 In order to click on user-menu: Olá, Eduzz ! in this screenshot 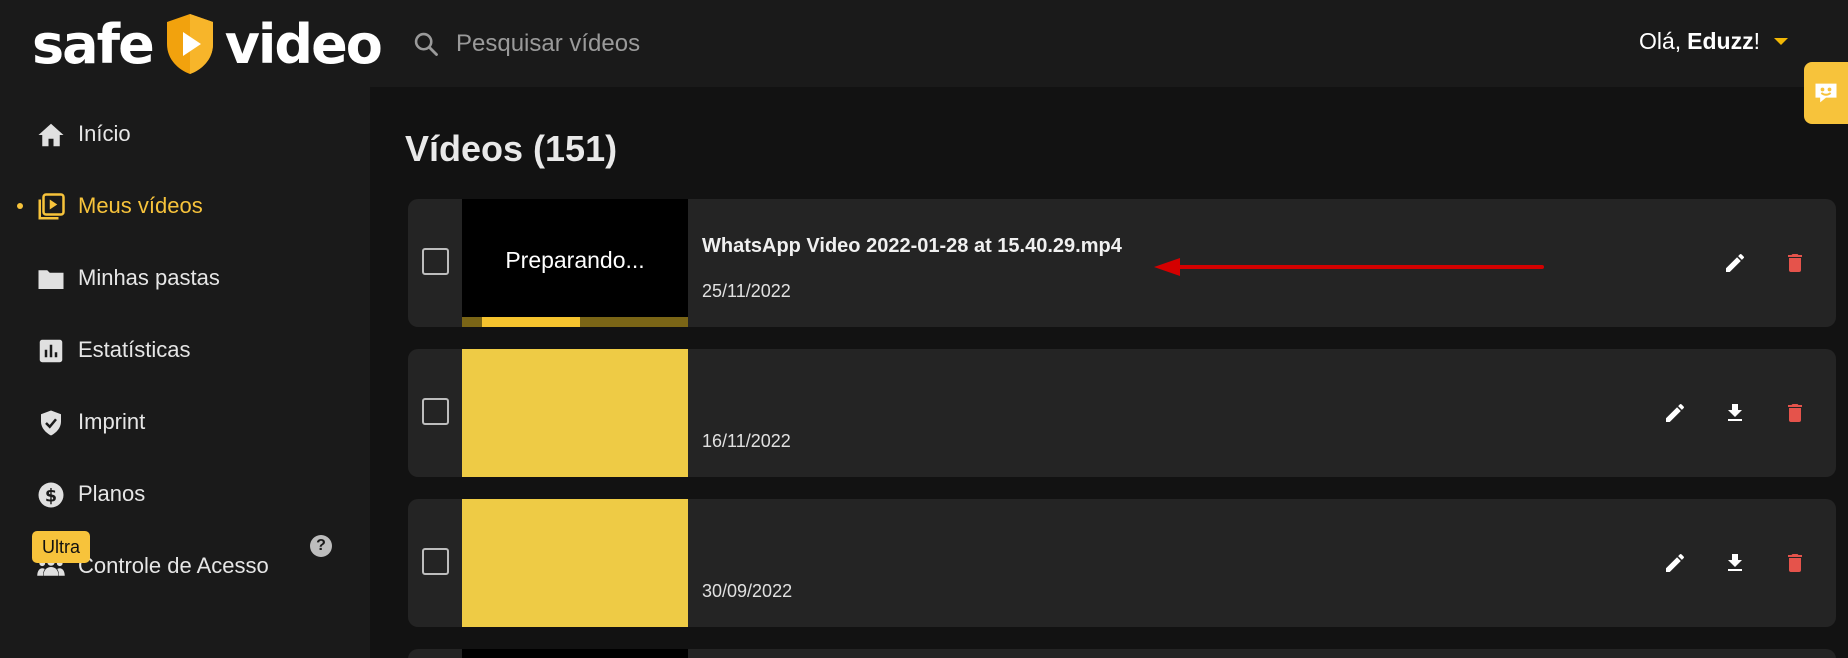, I will do `click(1713, 41)`.